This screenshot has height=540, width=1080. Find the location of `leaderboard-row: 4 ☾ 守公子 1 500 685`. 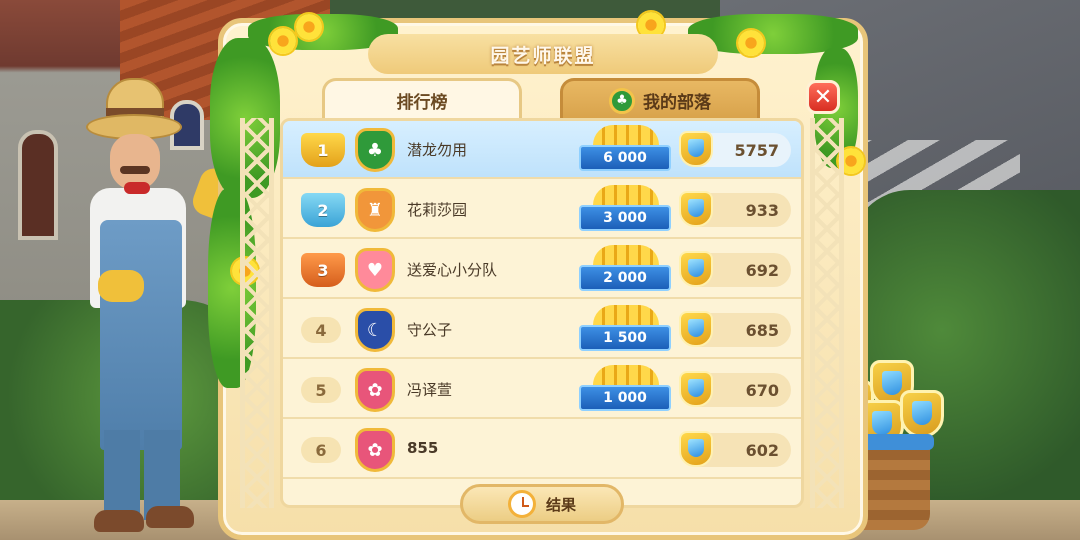

leaderboard-row: 4 ☾ 守公子 1 500 685 is located at coordinates (542, 330).